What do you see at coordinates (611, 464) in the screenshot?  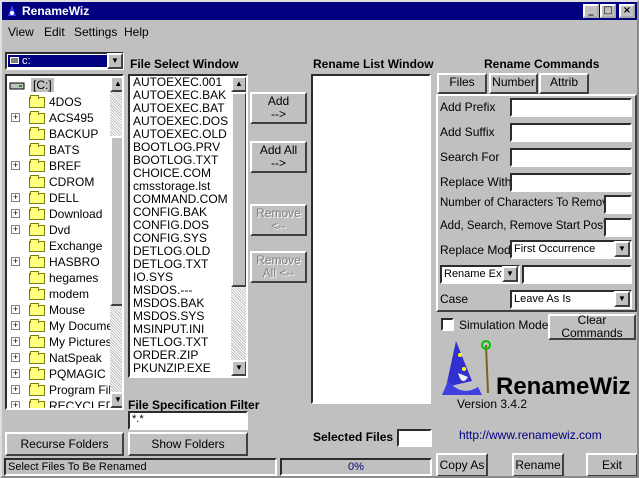 I see `exit-button: Exit` at bounding box center [611, 464].